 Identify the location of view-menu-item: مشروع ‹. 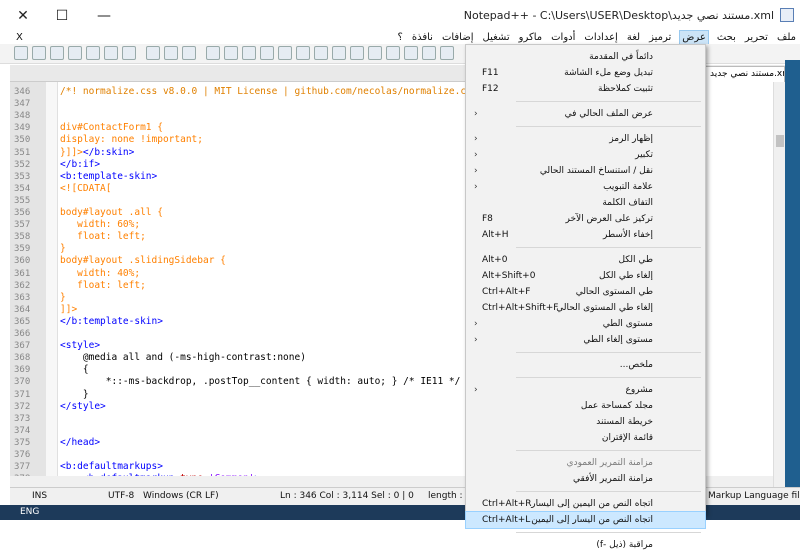
(585, 390).